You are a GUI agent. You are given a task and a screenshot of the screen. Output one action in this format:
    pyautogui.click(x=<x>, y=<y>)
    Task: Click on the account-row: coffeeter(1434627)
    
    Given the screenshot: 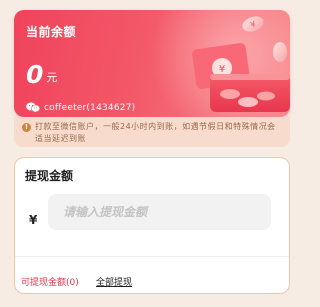 What is the action you would take?
    pyautogui.click(x=80, y=107)
    